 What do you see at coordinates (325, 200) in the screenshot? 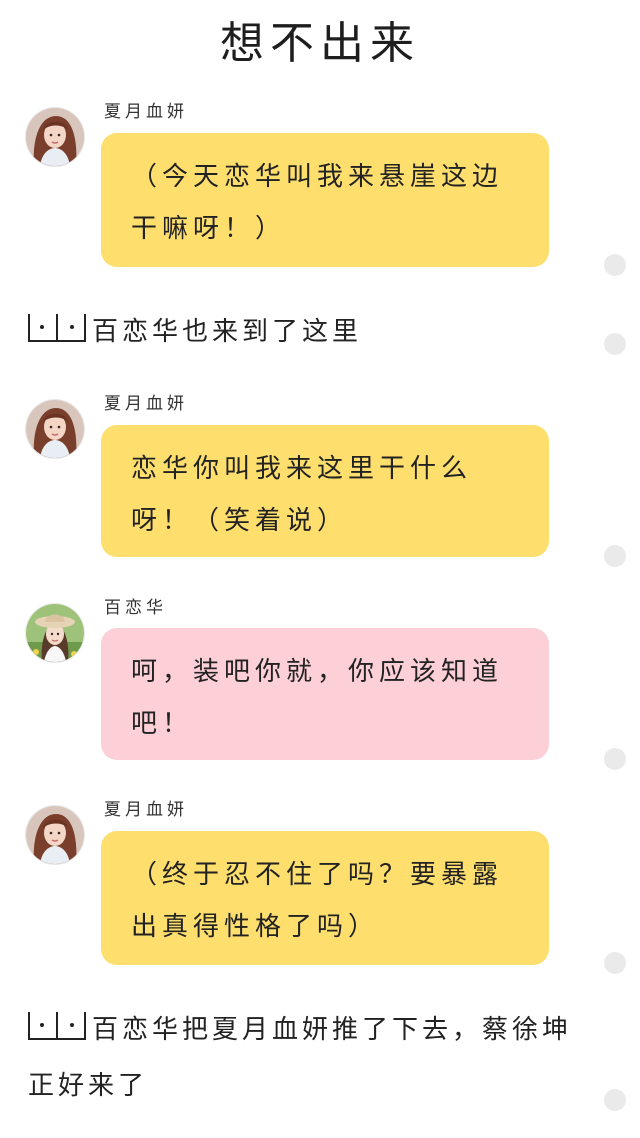
I see `message-bubble: （今天恋华叫我来悬崖这边干嘛呀！）` at bounding box center [325, 200].